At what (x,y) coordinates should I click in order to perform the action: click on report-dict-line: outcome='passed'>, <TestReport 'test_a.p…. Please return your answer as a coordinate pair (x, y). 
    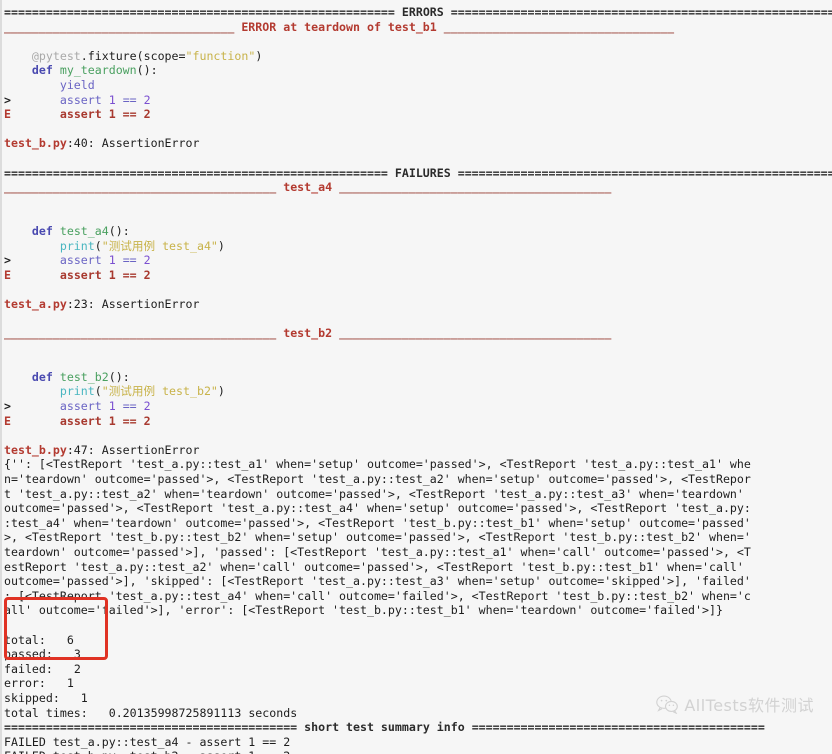
    Looking at the image, I should click on (377, 508).